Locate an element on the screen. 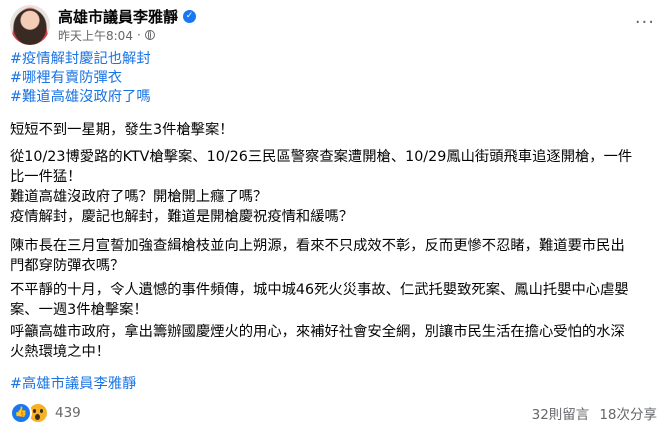 The width and height of the screenshot is (667, 435). post-header: 高雄市議員李雅靜 ✓ 昨天上午8:04 · ··· is located at coordinates (333, 26).